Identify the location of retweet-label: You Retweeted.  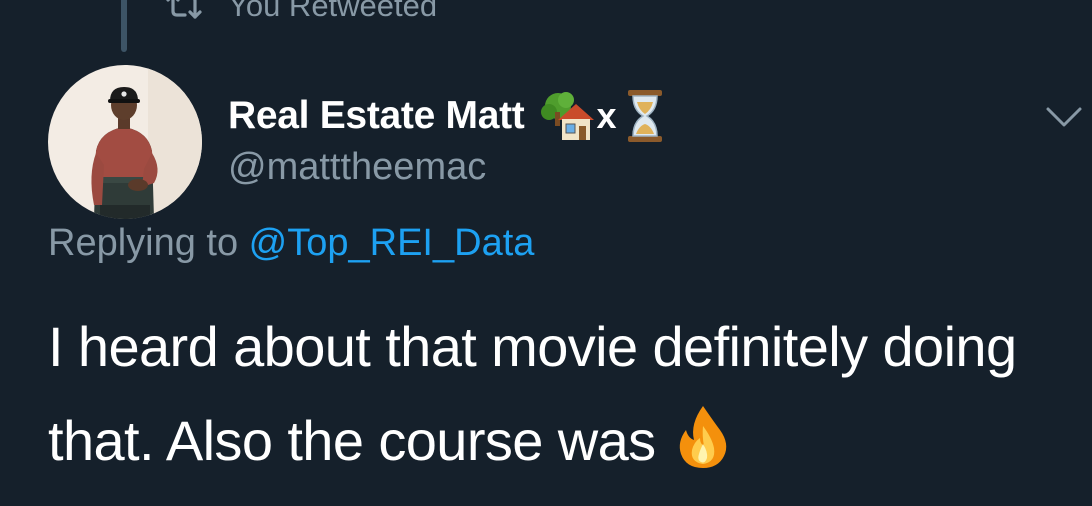
(333, 11).